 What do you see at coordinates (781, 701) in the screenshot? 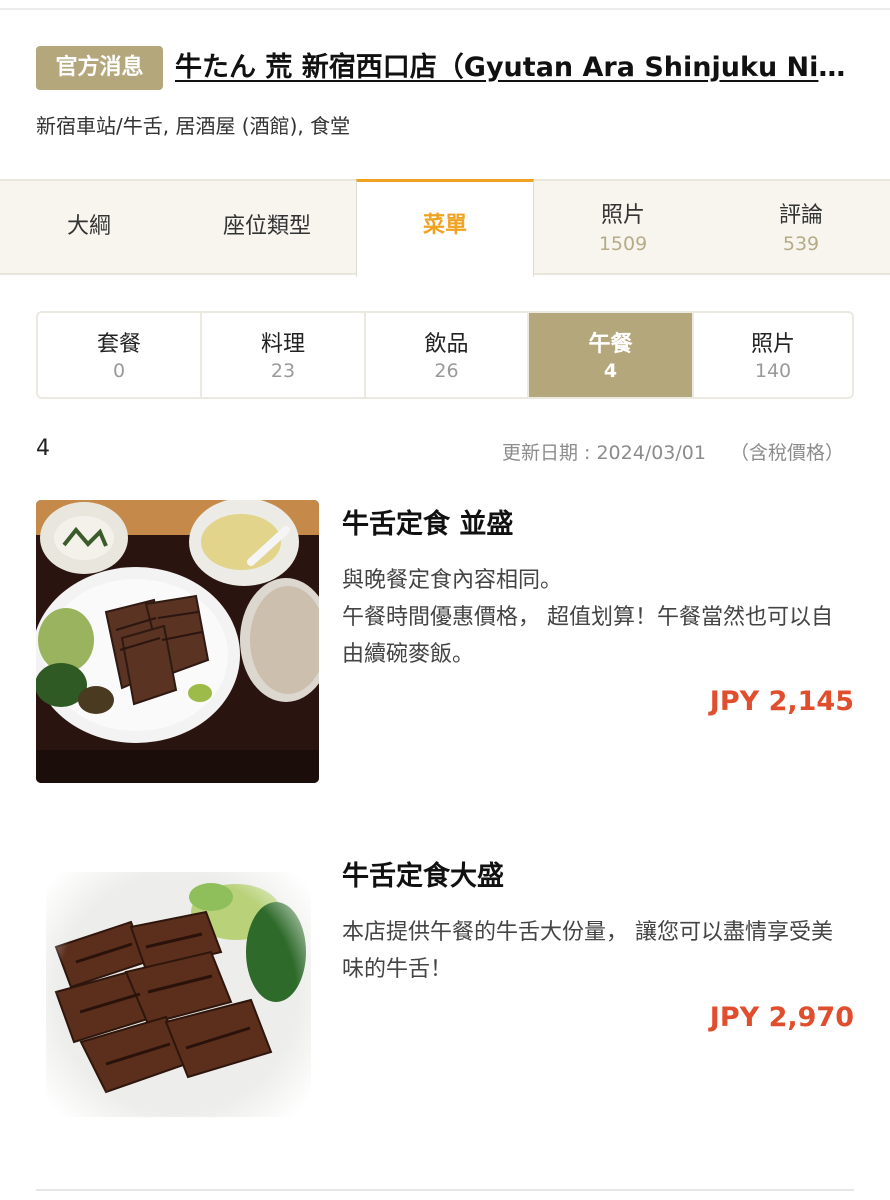
I see `menu-item-price: JPY 2,145` at bounding box center [781, 701].